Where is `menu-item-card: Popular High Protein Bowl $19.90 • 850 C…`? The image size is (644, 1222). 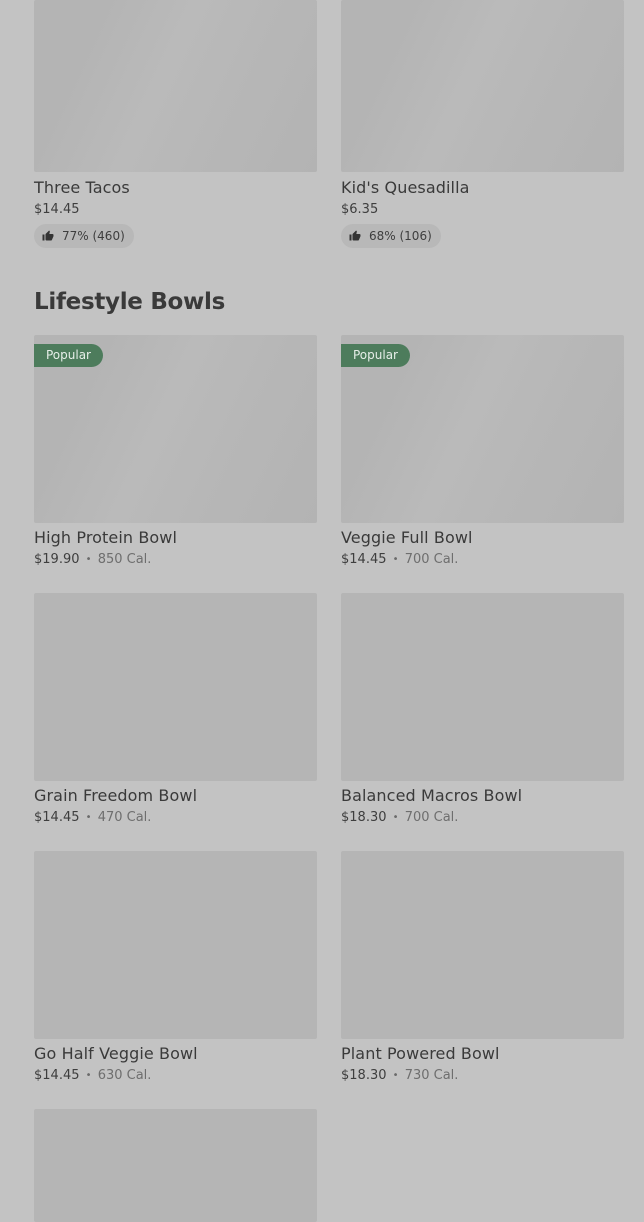 menu-item-card: Popular High Protein Bowl $19.90 • 850 C… is located at coordinates (175, 452).